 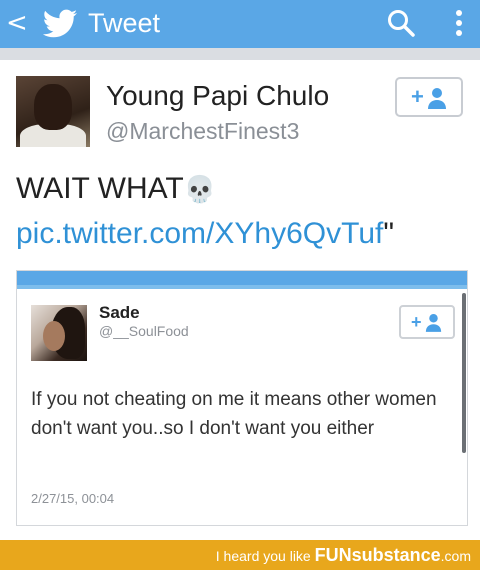 I want to click on tweet-link: pic.twitter.com/XYhy6QvTuf, so click(x=199, y=233).